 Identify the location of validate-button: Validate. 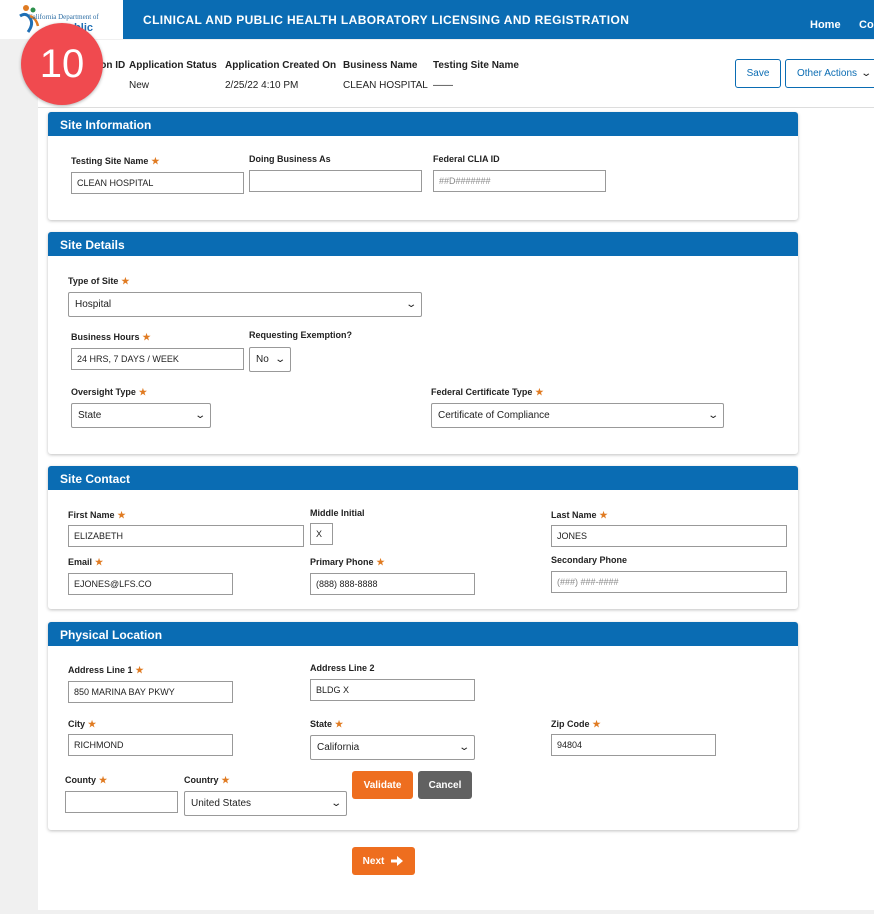
(382, 785).